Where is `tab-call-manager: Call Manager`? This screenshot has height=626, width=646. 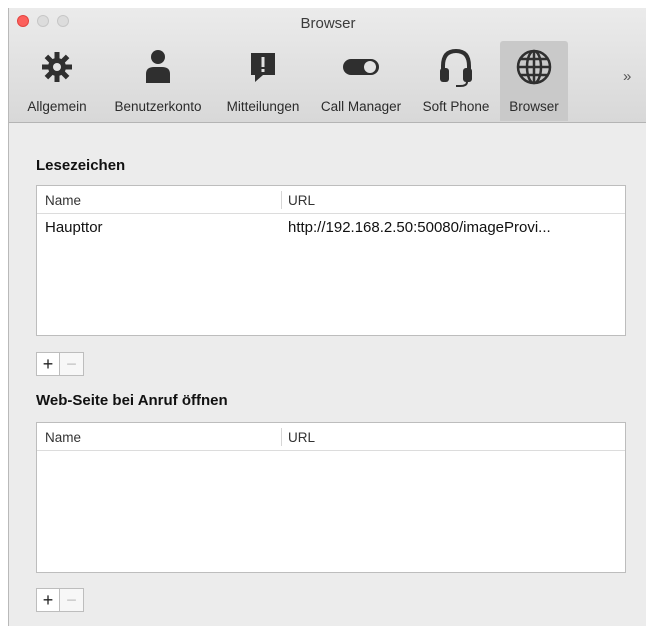 tab-call-manager: Call Manager is located at coordinates (361, 81).